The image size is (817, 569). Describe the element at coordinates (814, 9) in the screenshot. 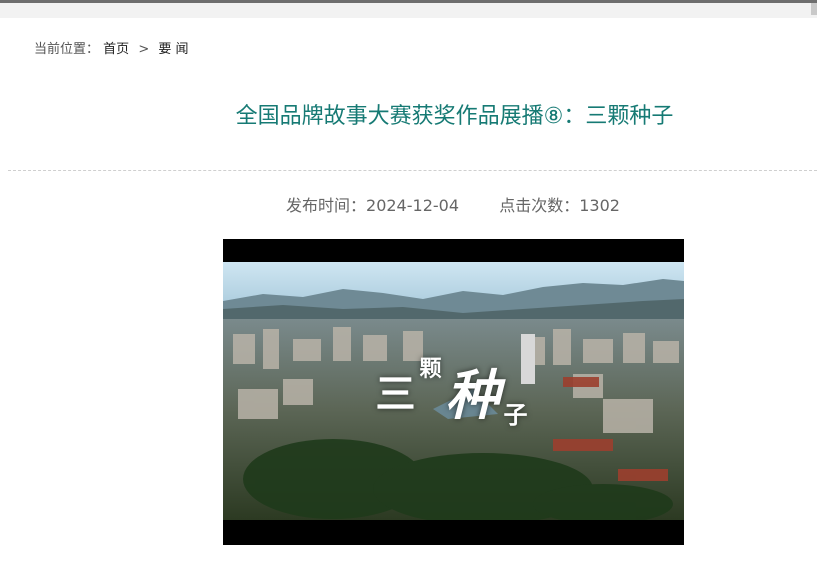

I see `scrollbar-stub` at that location.